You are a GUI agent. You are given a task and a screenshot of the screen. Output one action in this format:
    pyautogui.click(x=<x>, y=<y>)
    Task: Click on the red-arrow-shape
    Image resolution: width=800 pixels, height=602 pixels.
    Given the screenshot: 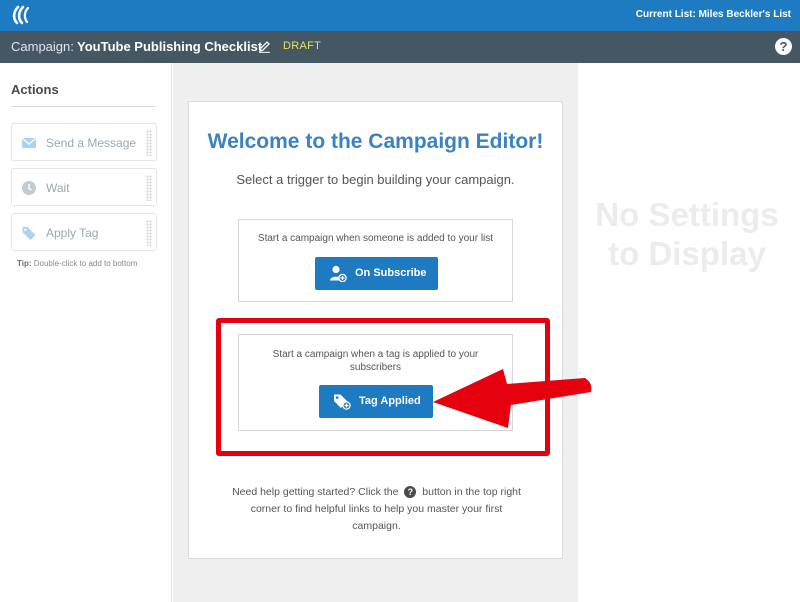 What is the action you would take?
    pyautogui.click(x=512, y=398)
    